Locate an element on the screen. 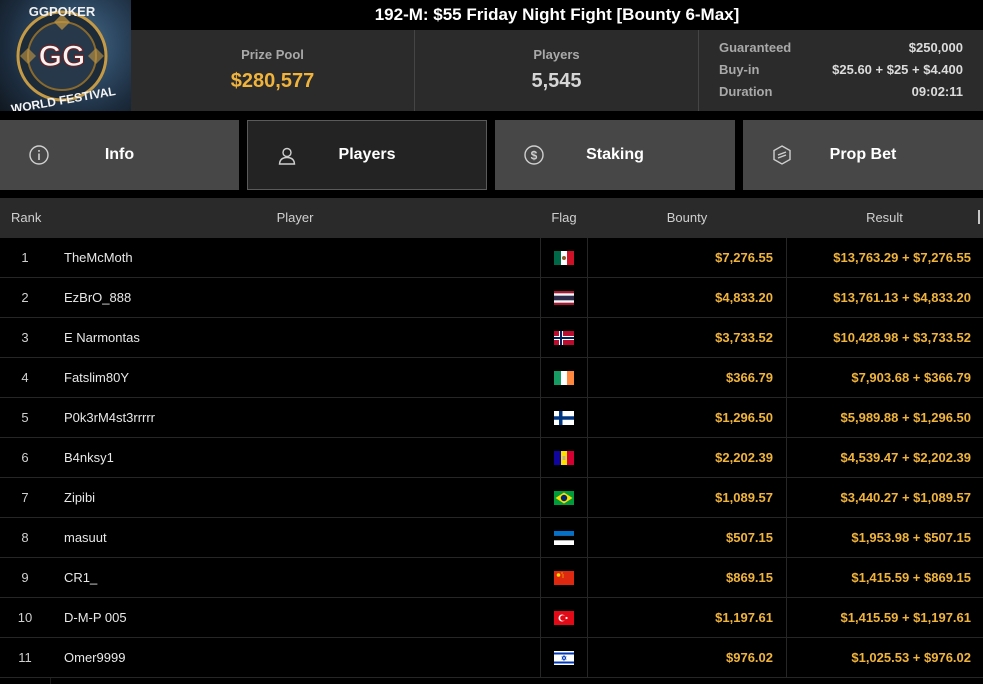 This screenshot has height=684, width=983. bounty-cell: $1,296.50 is located at coordinates (744, 417).